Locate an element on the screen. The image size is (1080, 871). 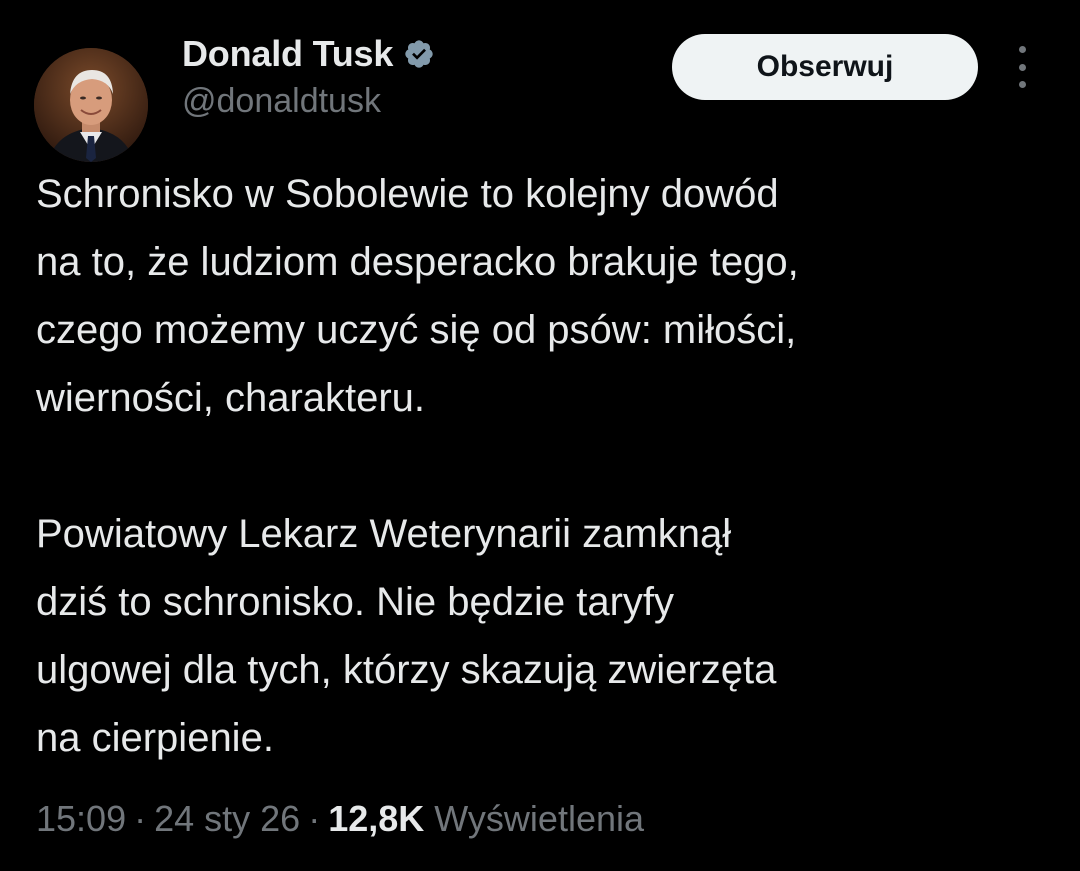
tweet-header: Donald Tusk @donaldtusk Obserwuj is located at coordinates (540, 97).